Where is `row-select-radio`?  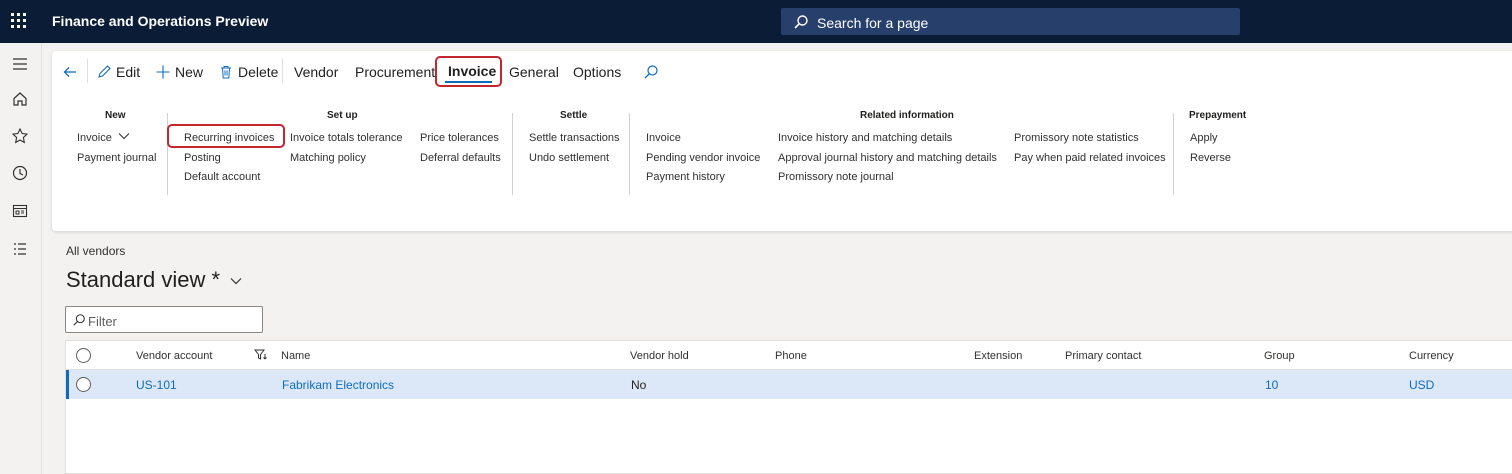
row-select-radio is located at coordinates (83, 384).